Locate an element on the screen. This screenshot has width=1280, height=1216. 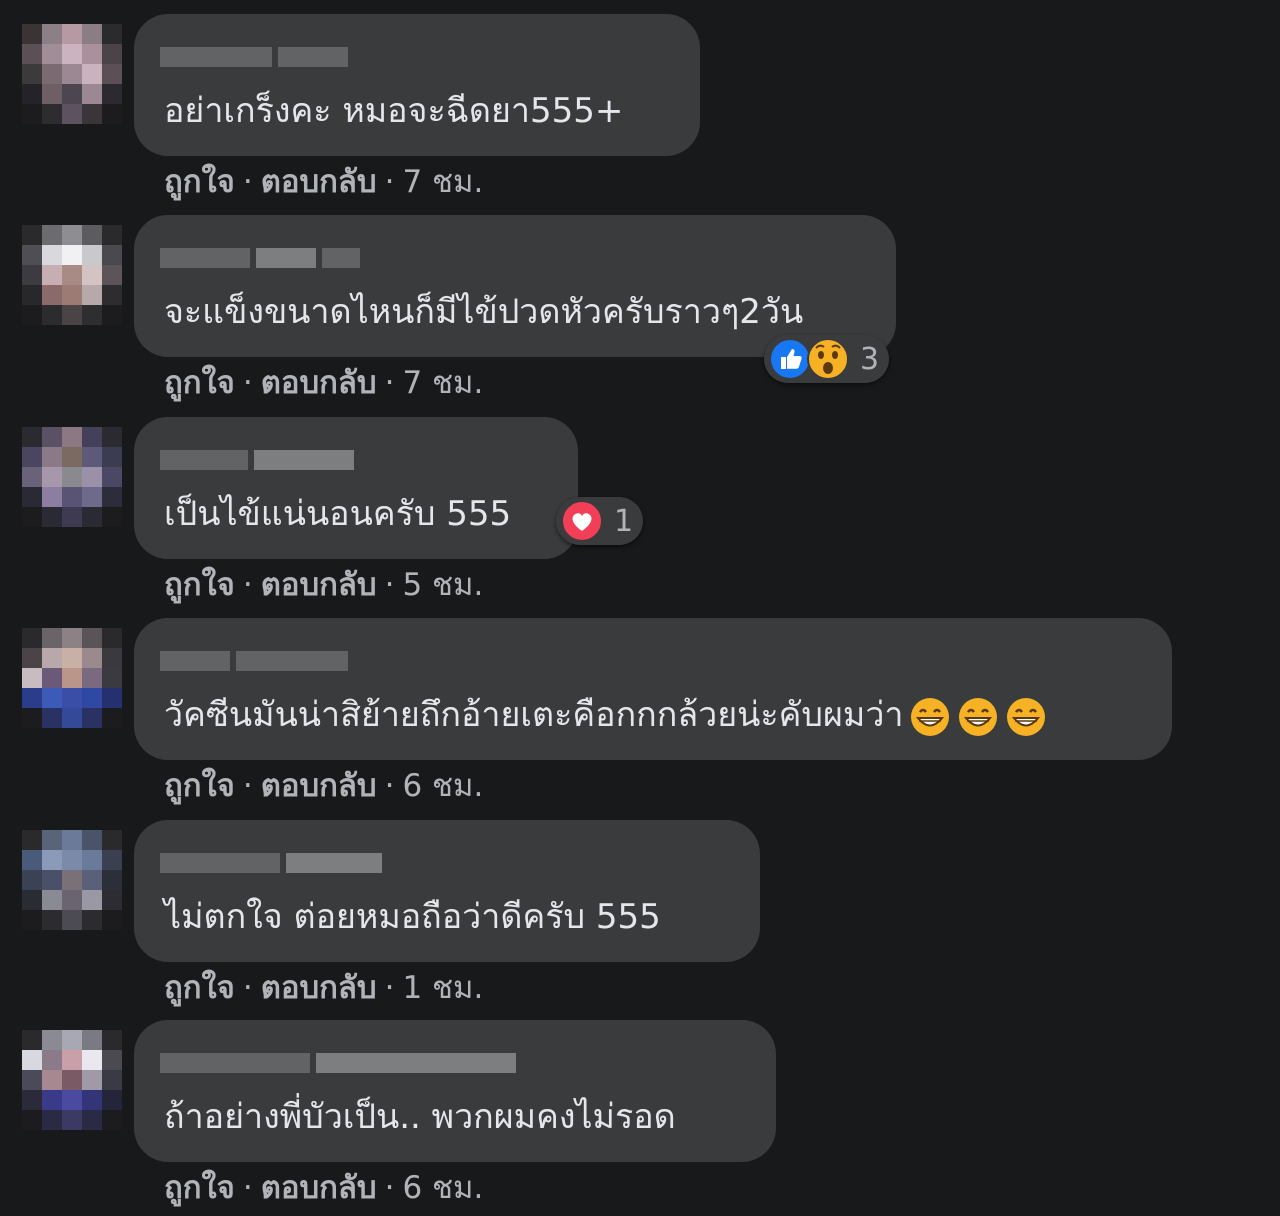
comment-text: อย่าเกร็งคะ หมอจะฉีดยา555+ is located at coordinates (394, 111).